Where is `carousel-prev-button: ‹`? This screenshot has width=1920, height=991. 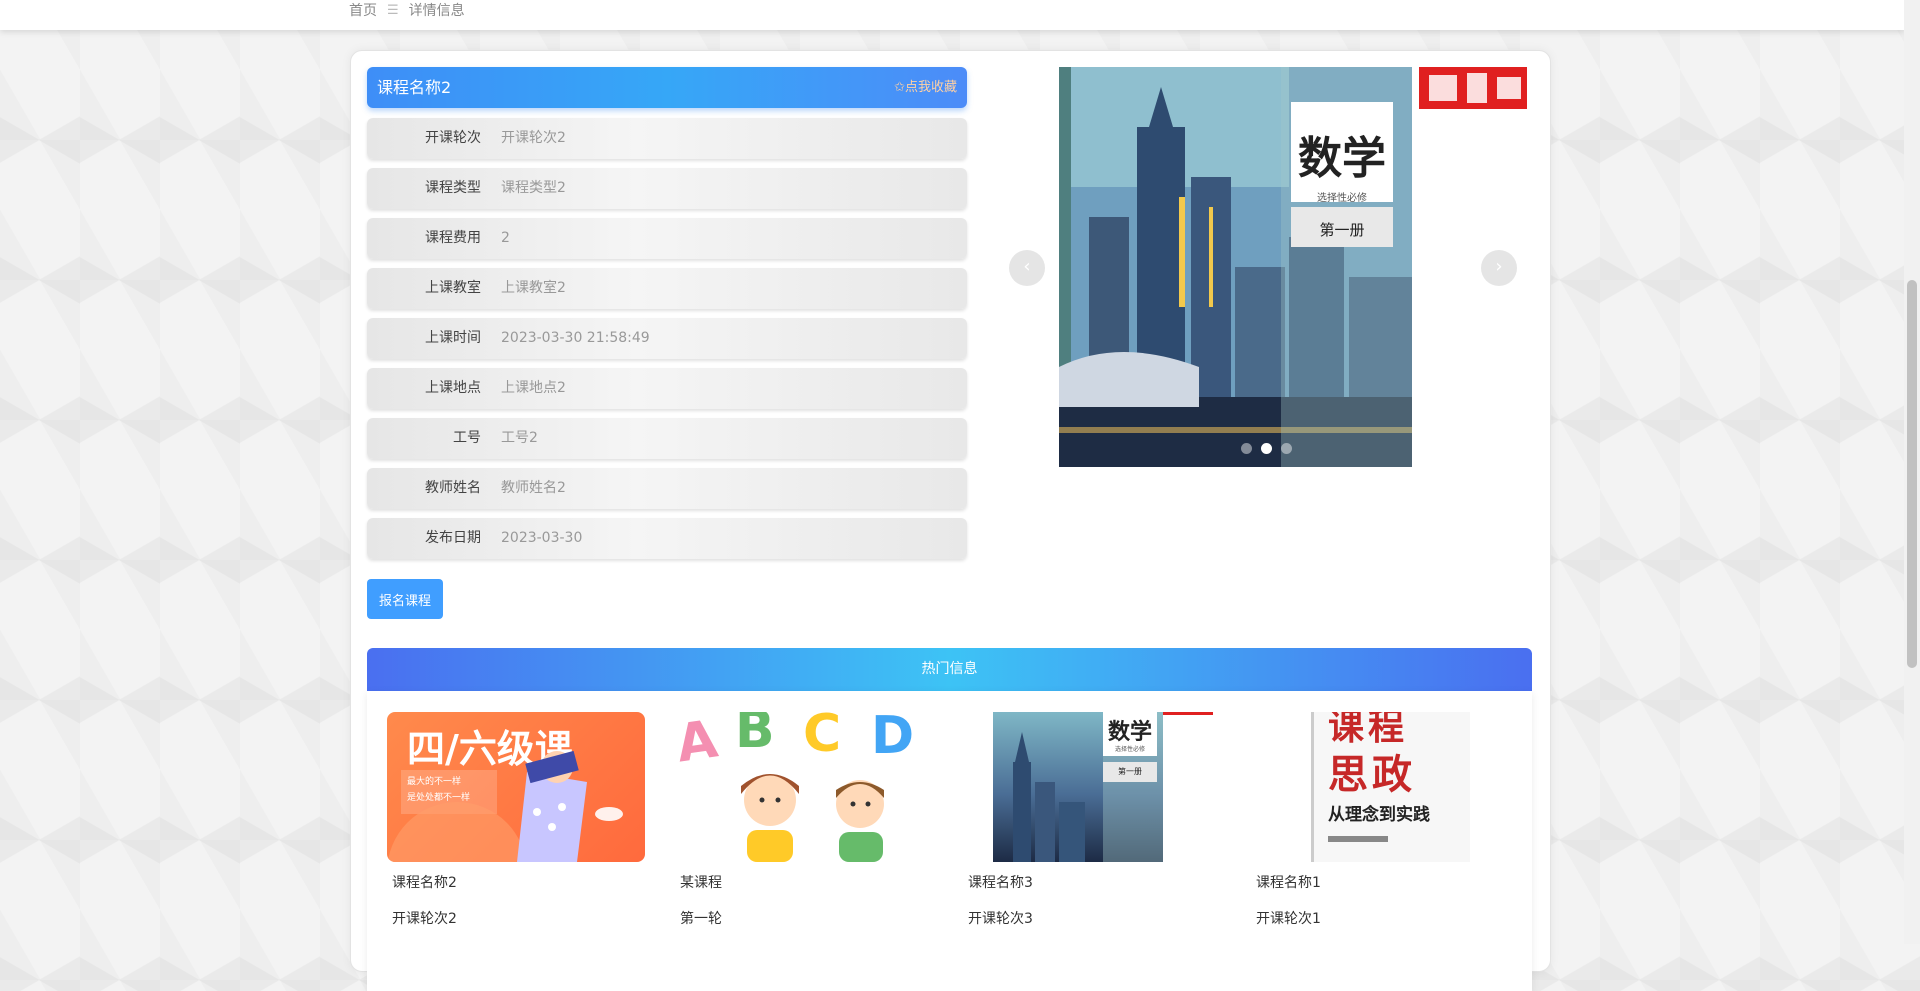 carousel-prev-button: ‹ is located at coordinates (1027, 268).